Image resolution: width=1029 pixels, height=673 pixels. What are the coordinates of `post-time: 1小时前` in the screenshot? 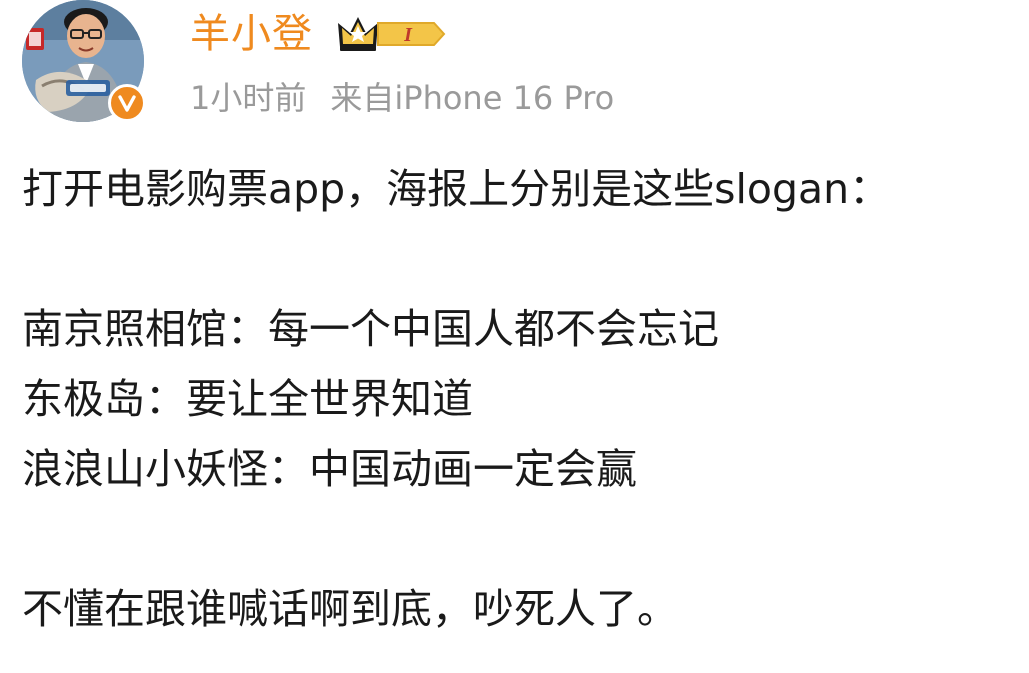 It's located at (248, 98).